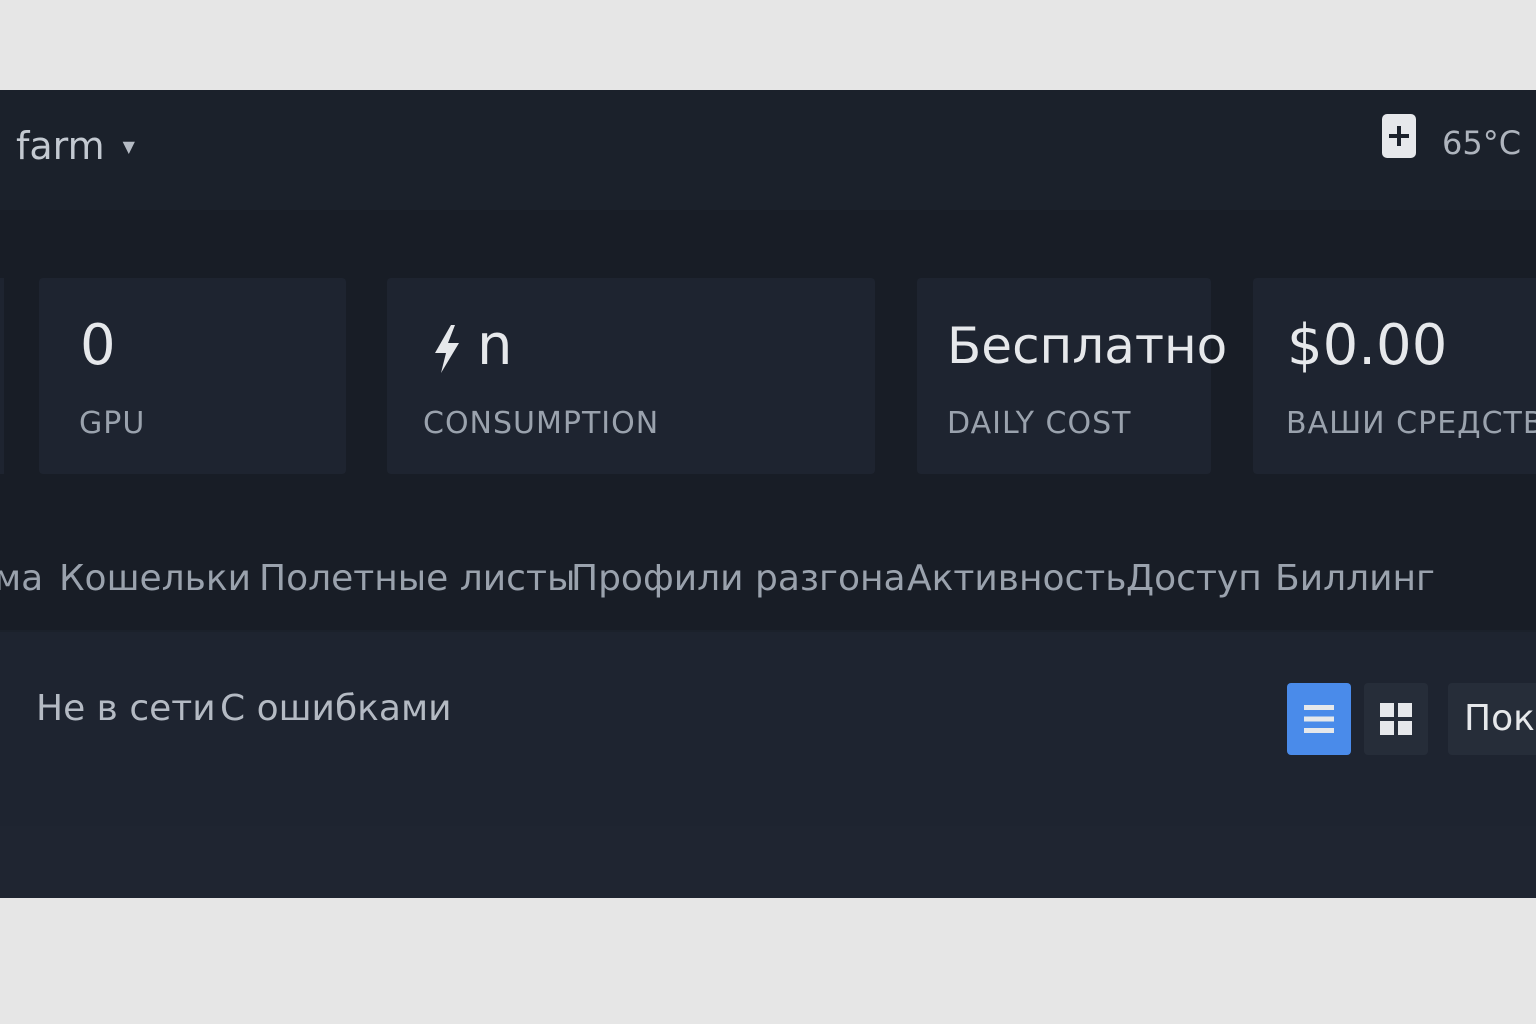 This screenshot has height=1024, width=1536. What do you see at coordinates (21, 578) in the screenshot?
I see `nav-item-partial: ма` at bounding box center [21, 578].